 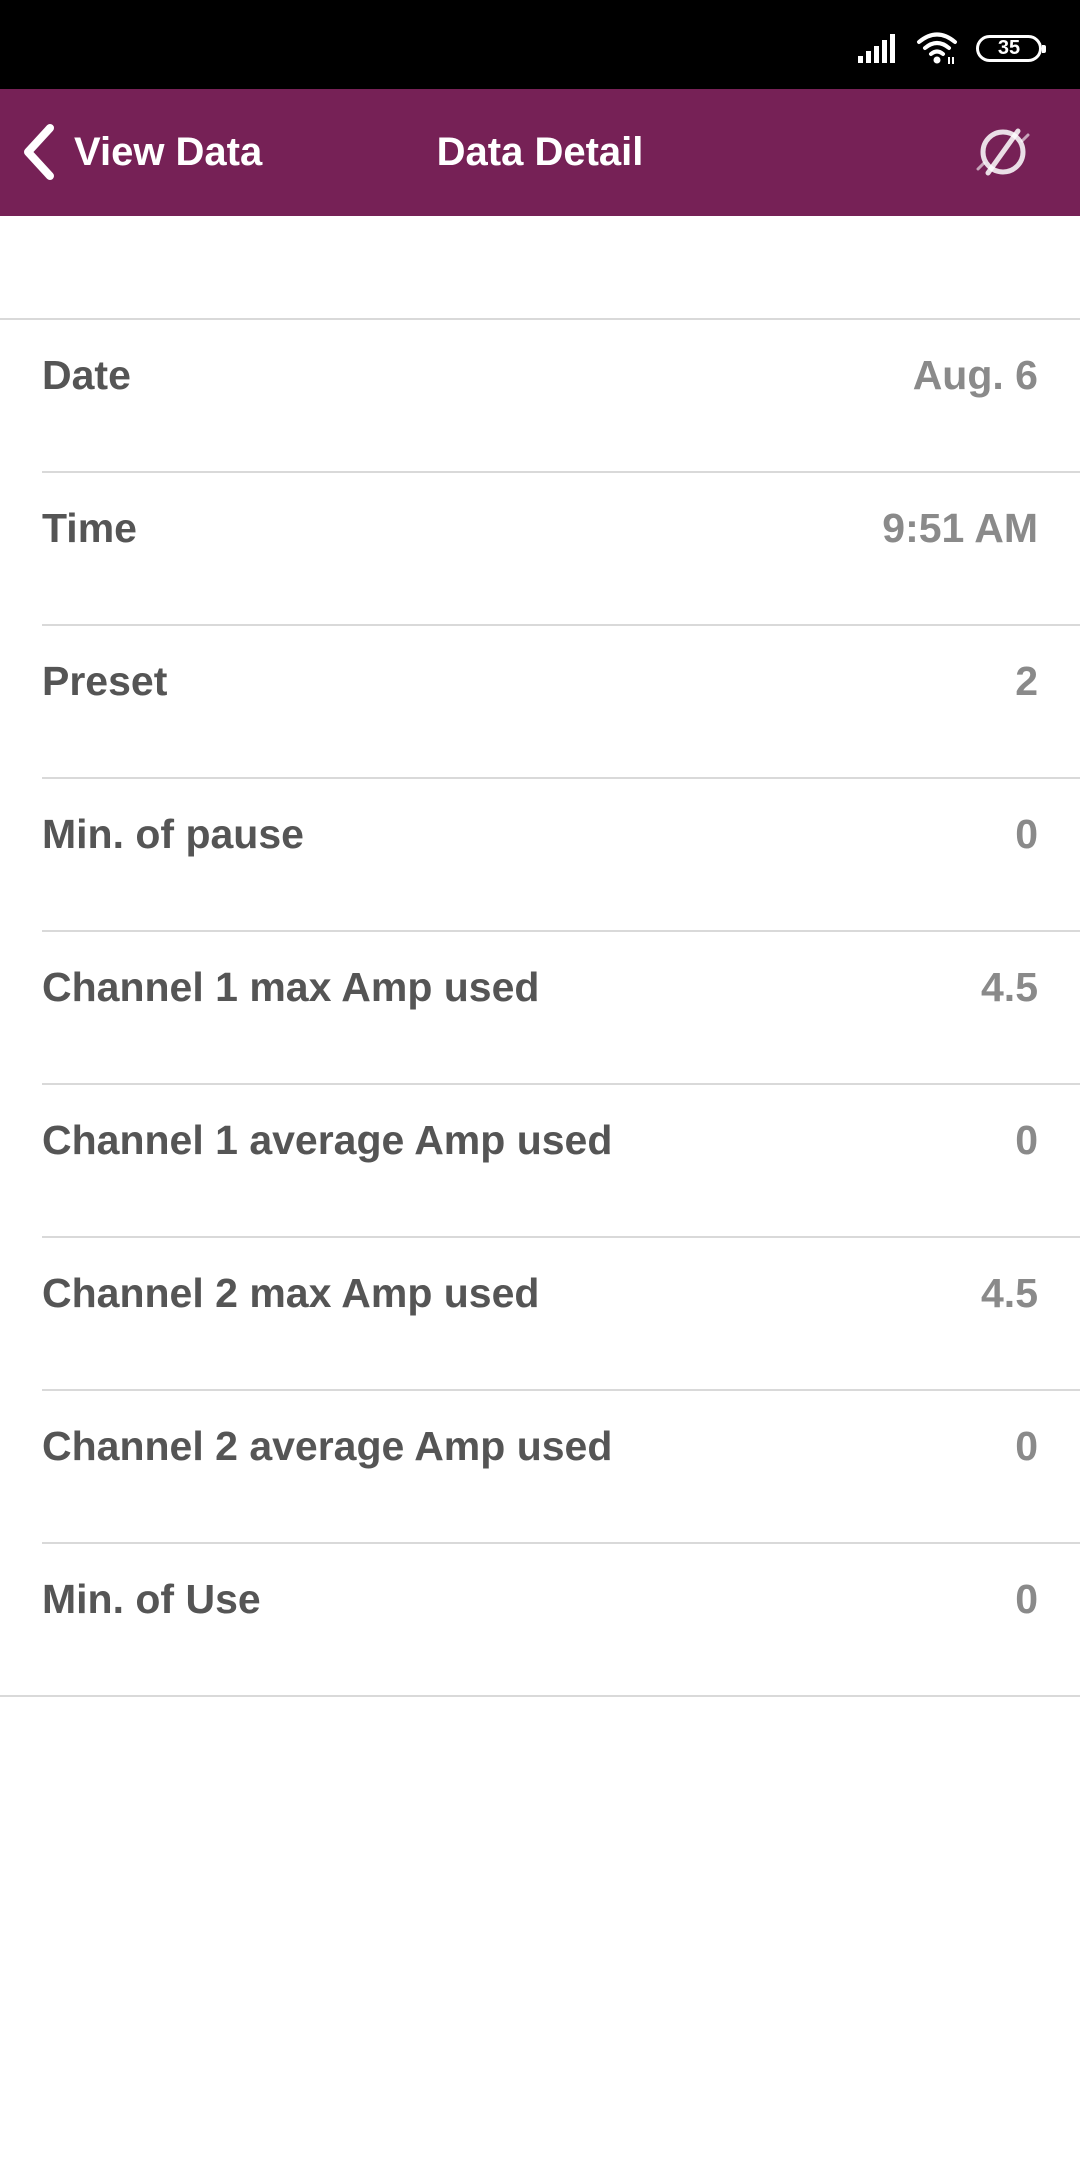 What do you see at coordinates (151, 1599) in the screenshot?
I see `row-label: Min. of Use` at bounding box center [151, 1599].